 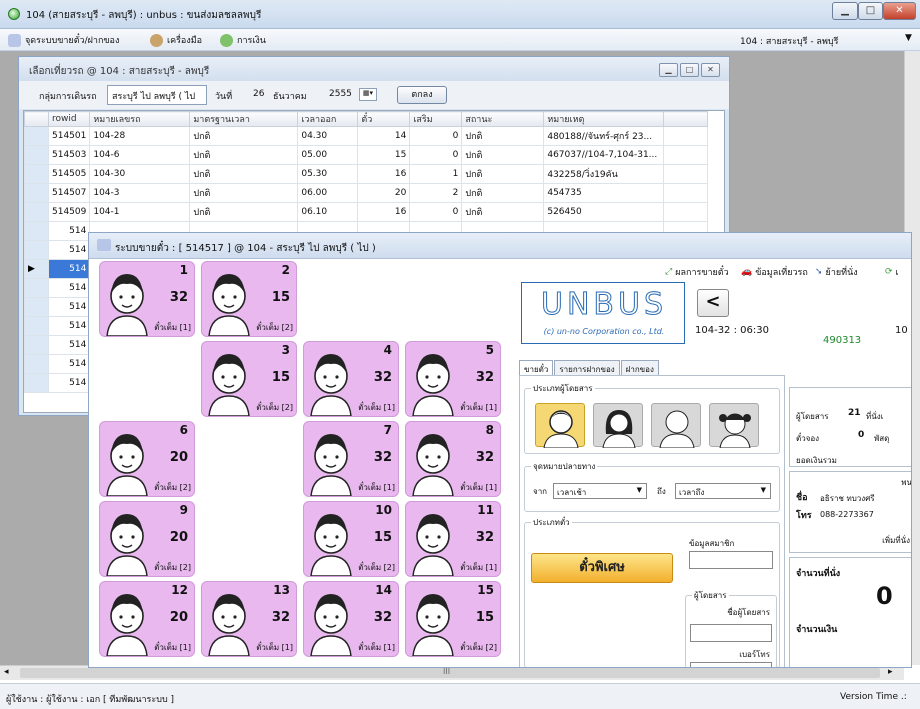 I want to click on ok-button: ตกลง, so click(x=422, y=95).